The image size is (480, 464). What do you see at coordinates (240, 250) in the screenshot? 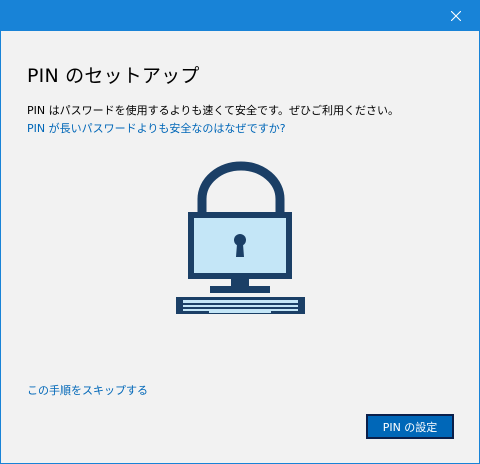
I see `keyhole-slot` at bounding box center [240, 250].